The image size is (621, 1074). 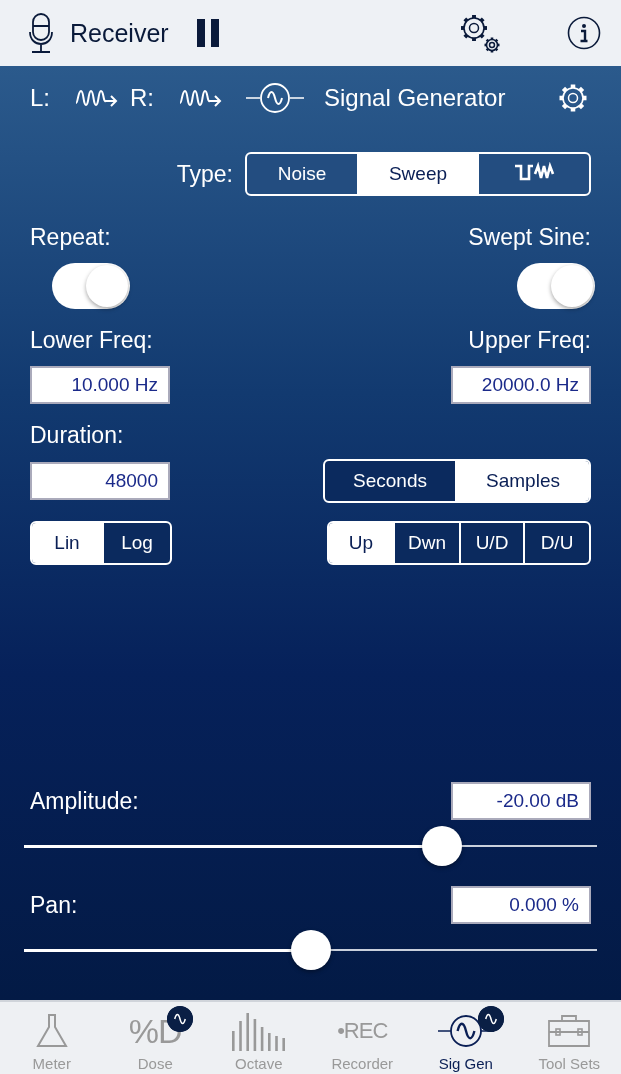 What do you see at coordinates (529, 237) in the screenshot?
I see `swept-sine-label: Swept Sine:` at bounding box center [529, 237].